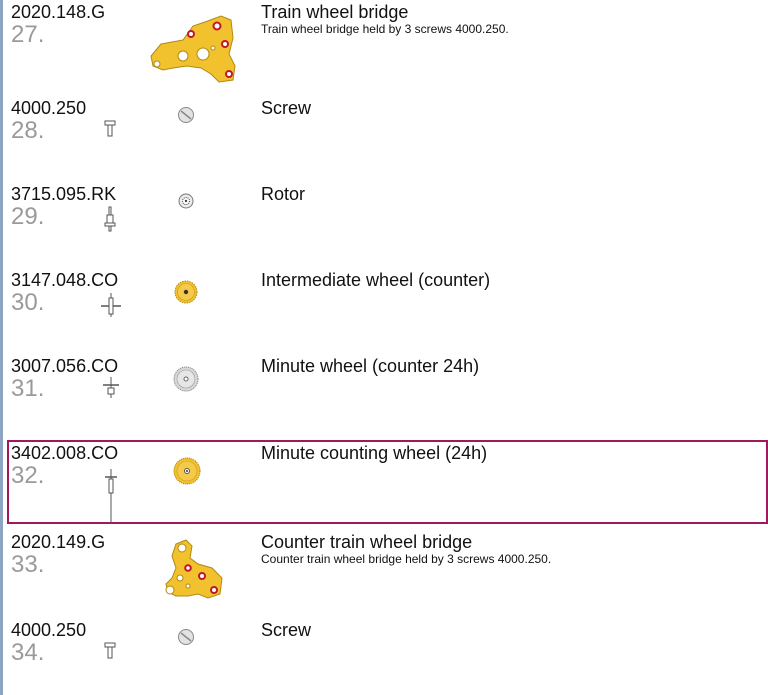 This screenshot has height=695, width=768. Describe the element at coordinates (65, 280) in the screenshot. I see `part-reference: 3147.048.CO` at that location.